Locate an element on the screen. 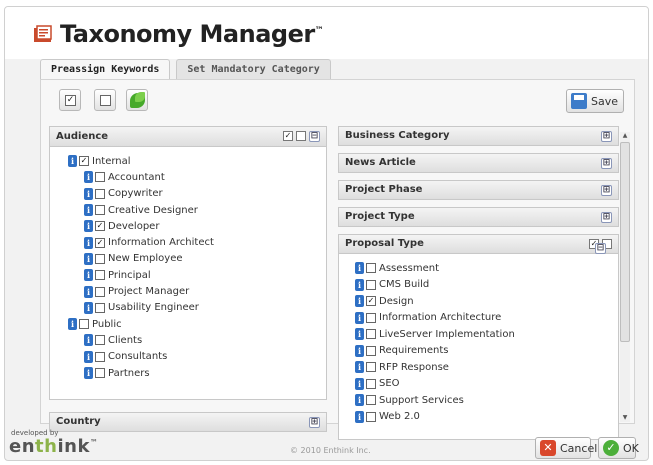 This screenshot has height=465, width=653. uncheck-all-icon is located at coordinates (105, 100).